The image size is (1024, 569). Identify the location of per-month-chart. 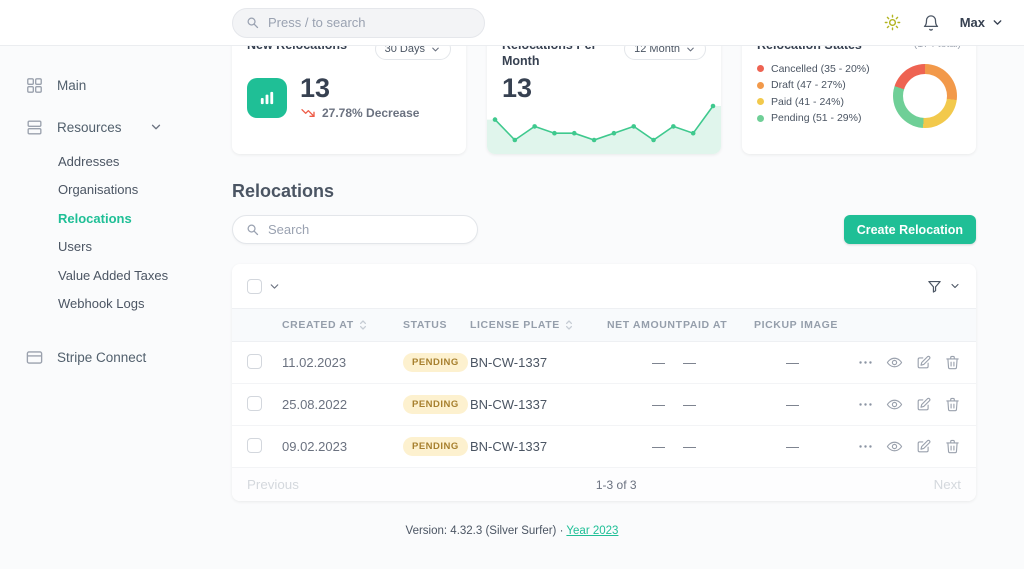
(604, 128).